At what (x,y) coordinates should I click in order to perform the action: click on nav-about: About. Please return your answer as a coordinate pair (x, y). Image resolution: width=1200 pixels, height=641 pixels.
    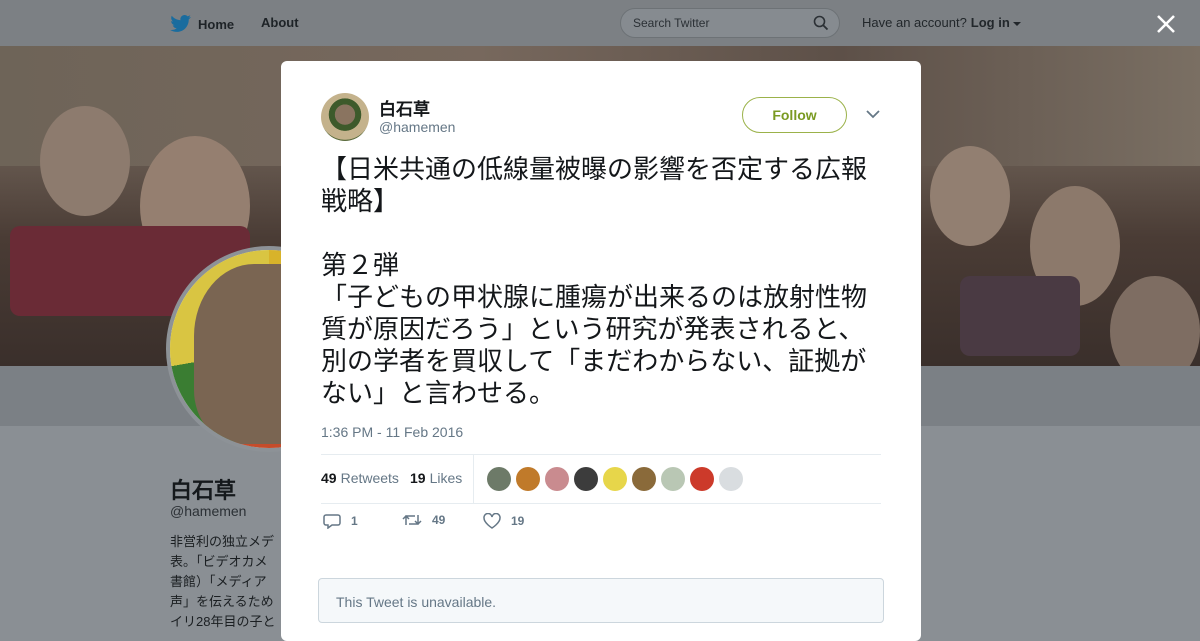
    Looking at the image, I should click on (280, 22).